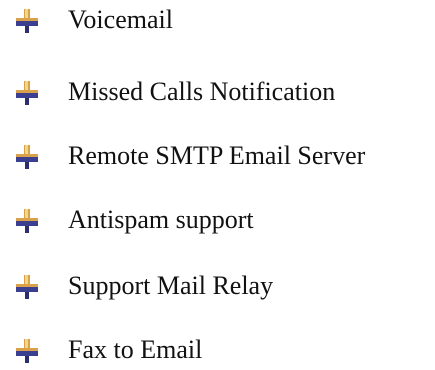  What do you see at coordinates (171, 285) in the screenshot?
I see `list-item-label: Support Mail Relay` at bounding box center [171, 285].